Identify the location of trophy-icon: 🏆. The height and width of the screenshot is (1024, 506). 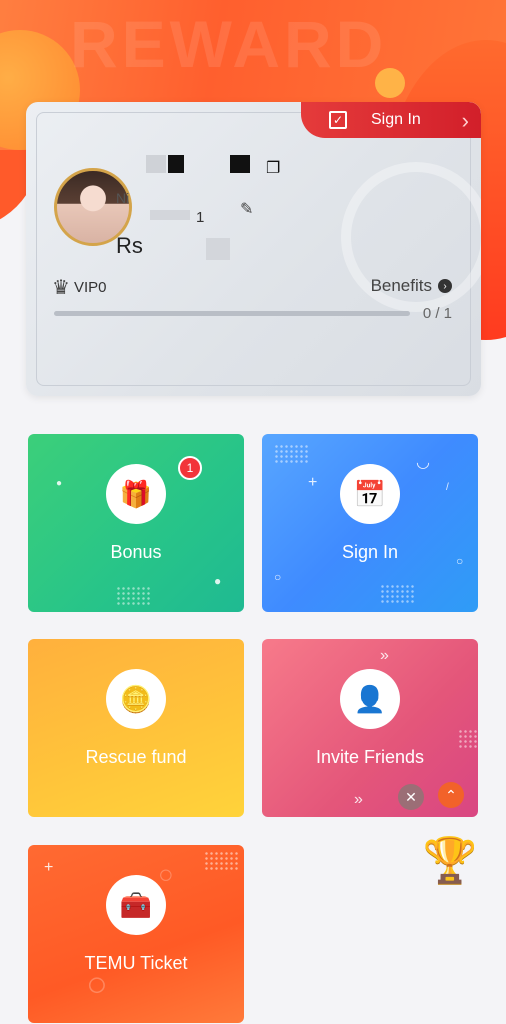
(450, 860).